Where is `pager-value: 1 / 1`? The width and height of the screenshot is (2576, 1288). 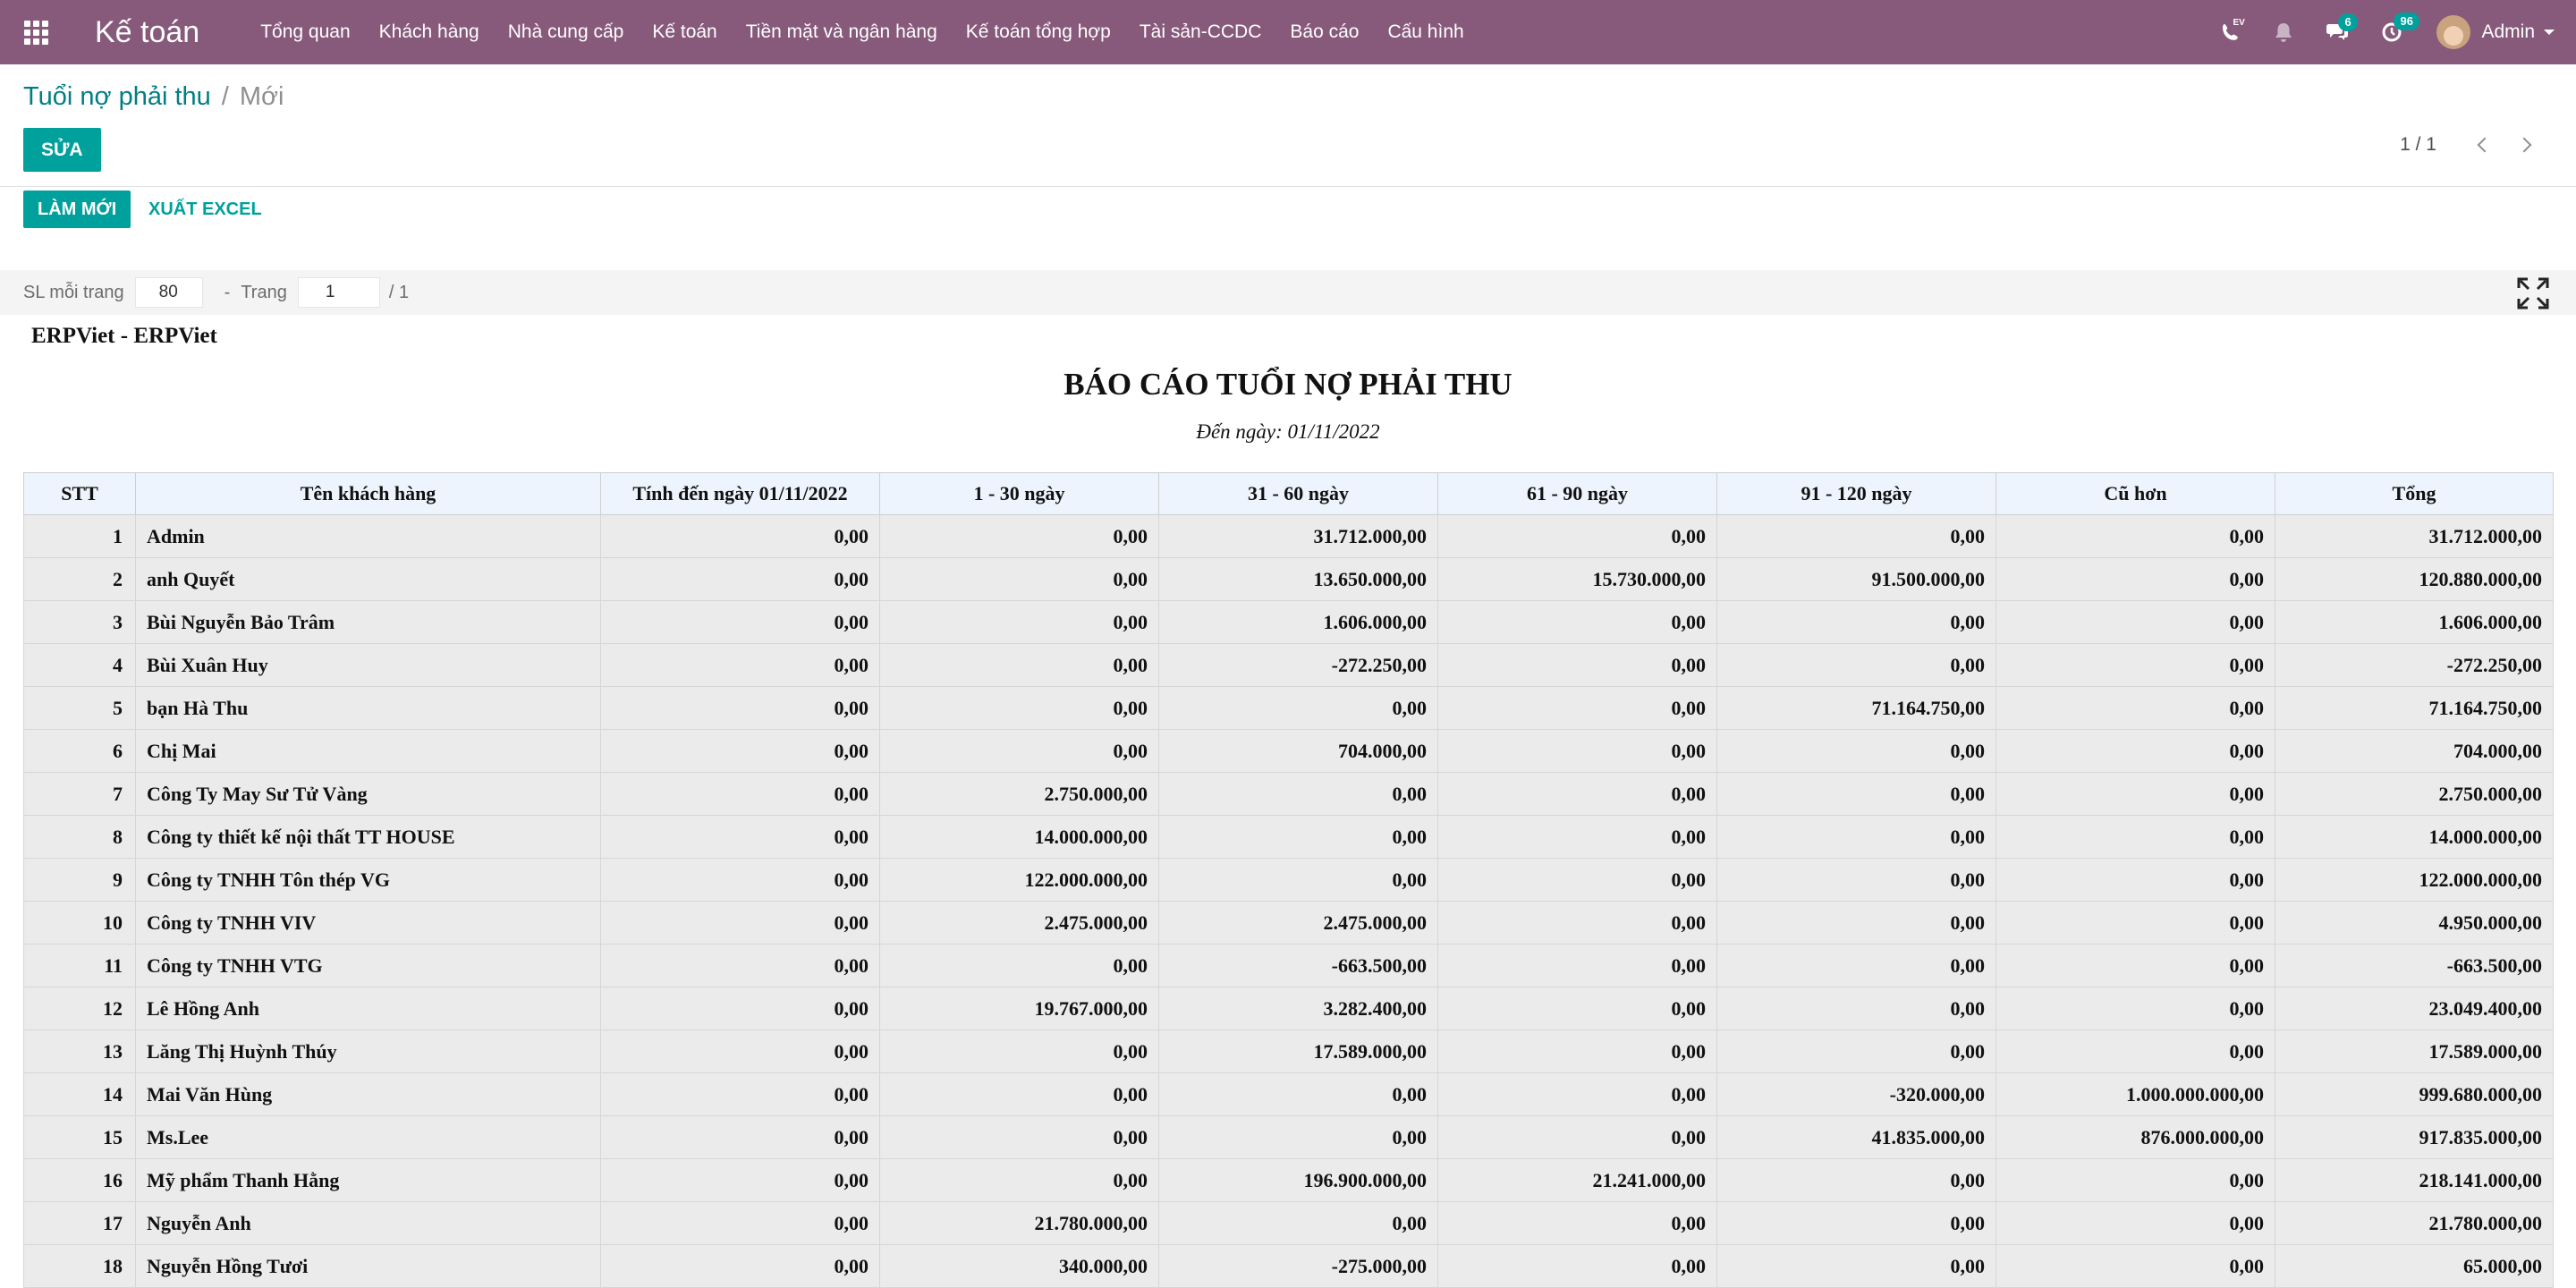 pager-value: 1 / 1 is located at coordinates (2418, 145).